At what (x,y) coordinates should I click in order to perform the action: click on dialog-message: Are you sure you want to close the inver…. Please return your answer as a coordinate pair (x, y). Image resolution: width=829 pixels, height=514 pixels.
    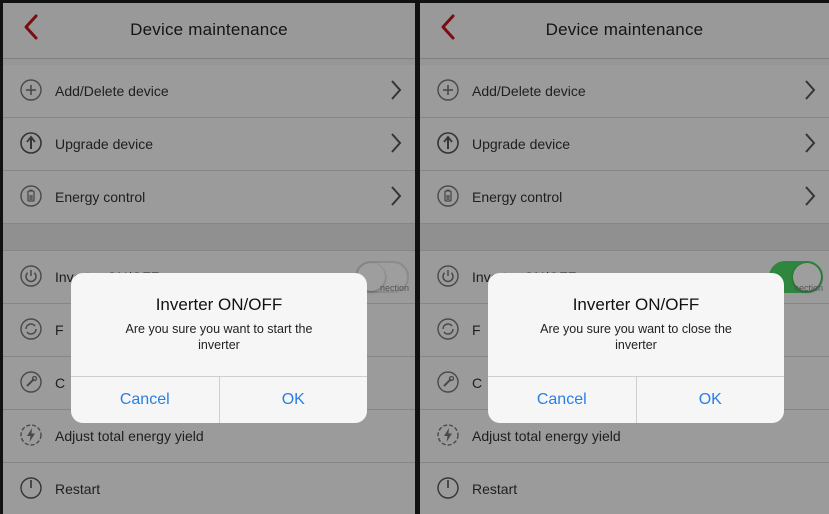
    Looking at the image, I should click on (636, 337).